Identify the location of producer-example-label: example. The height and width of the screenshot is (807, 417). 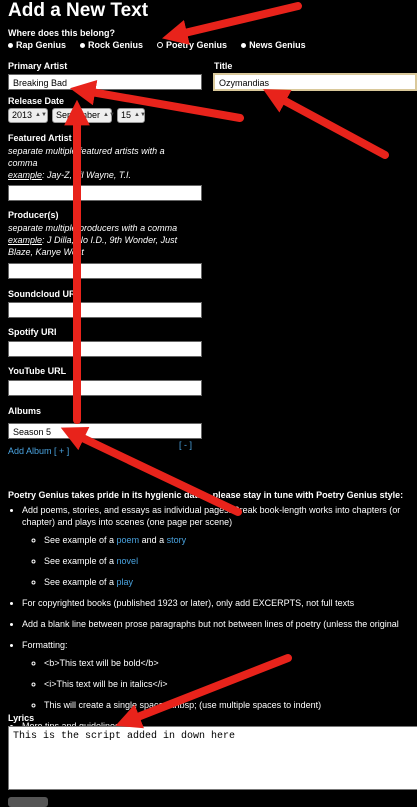
(25, 240).